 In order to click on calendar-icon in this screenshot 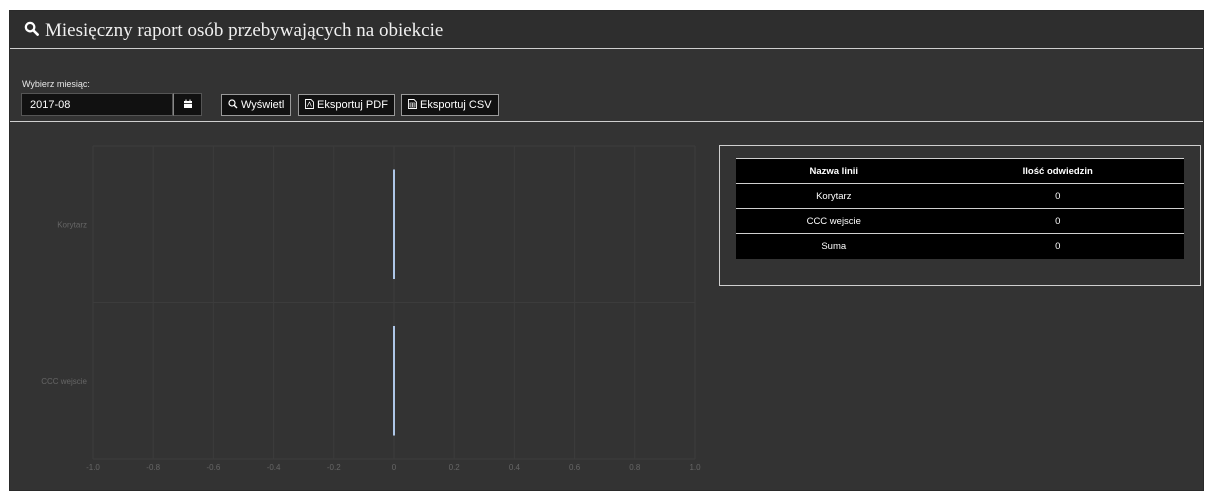, I will do `click(188, 105)`.